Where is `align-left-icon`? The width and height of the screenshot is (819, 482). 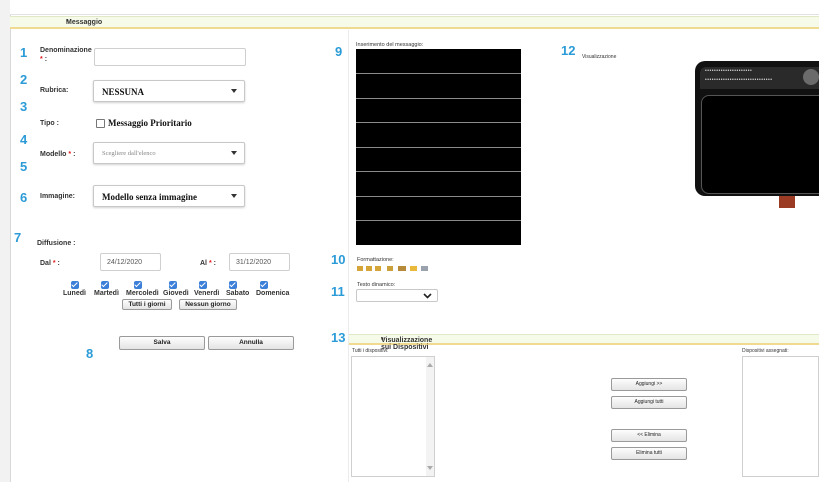
align-left-icon is located at coordinates (360, 268).